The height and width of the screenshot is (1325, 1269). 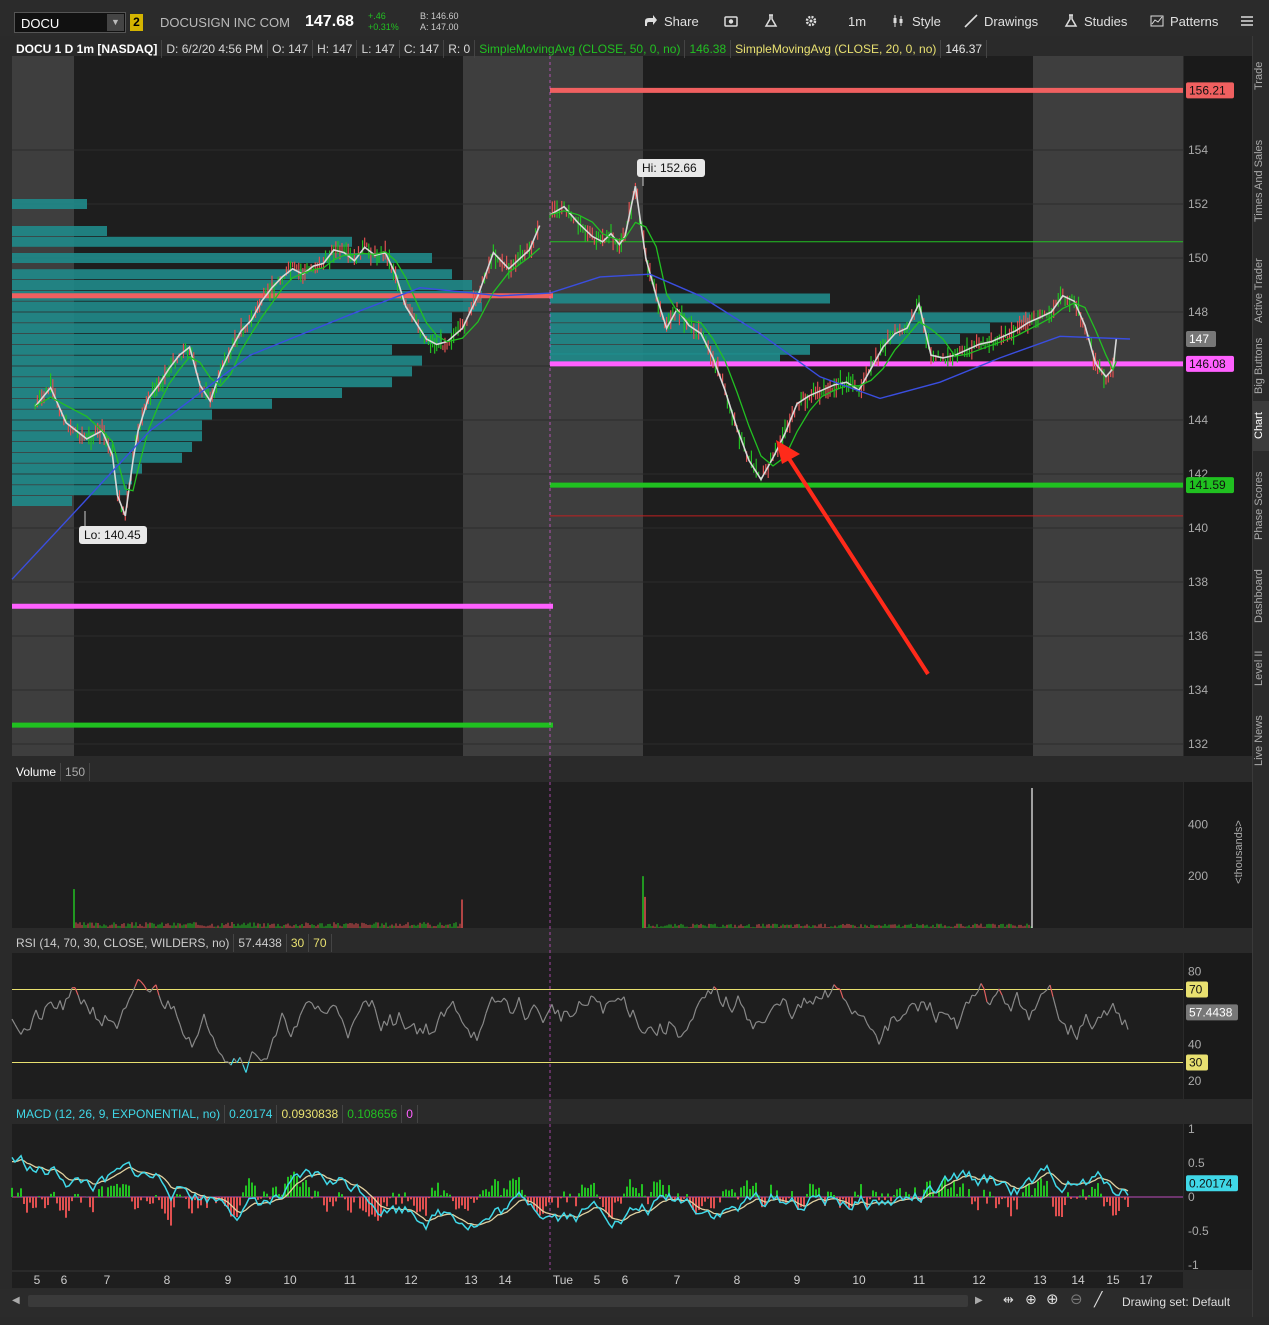 I want to click on crosshair-icon: ⊕, so click(x=1031, y=1299).